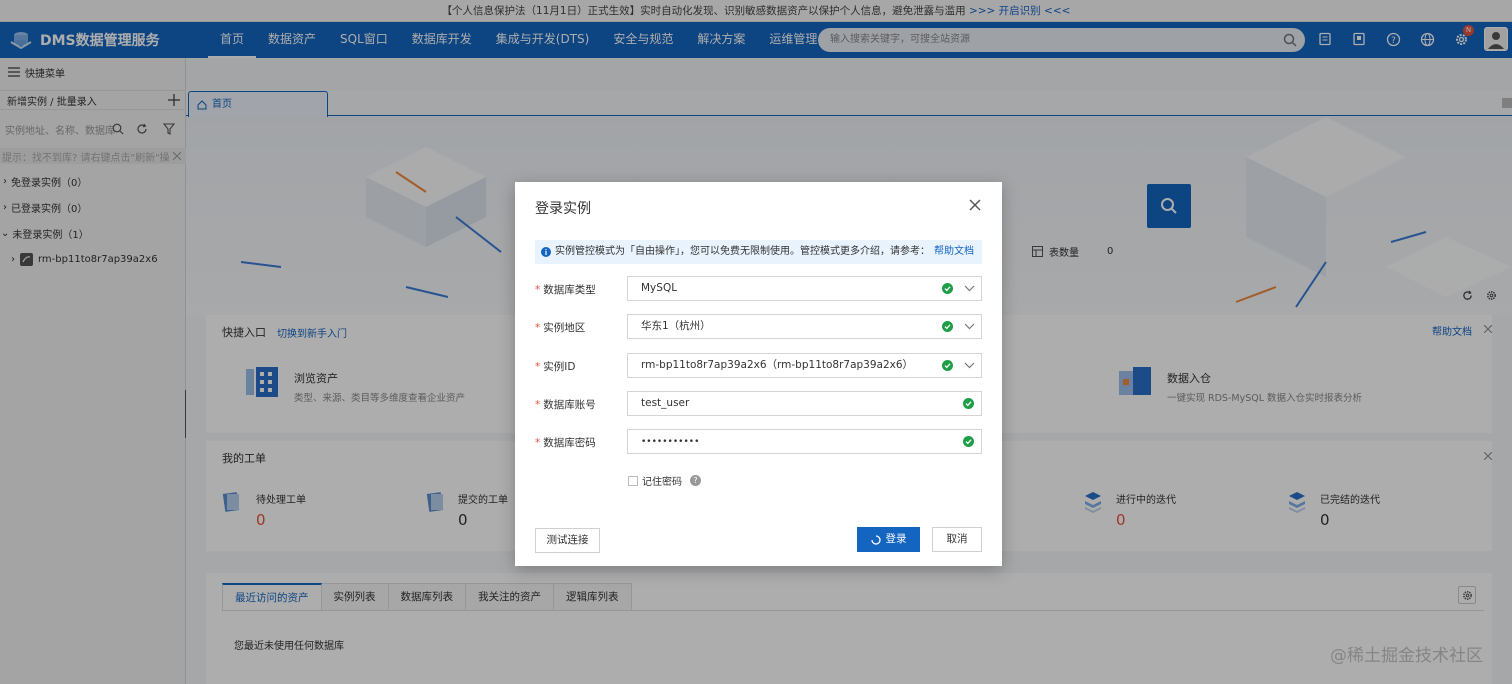 Image resolution: width=1512 pixels, height=684 pixels. I want to click on db-type-select: MySQL, so click(804, 288).